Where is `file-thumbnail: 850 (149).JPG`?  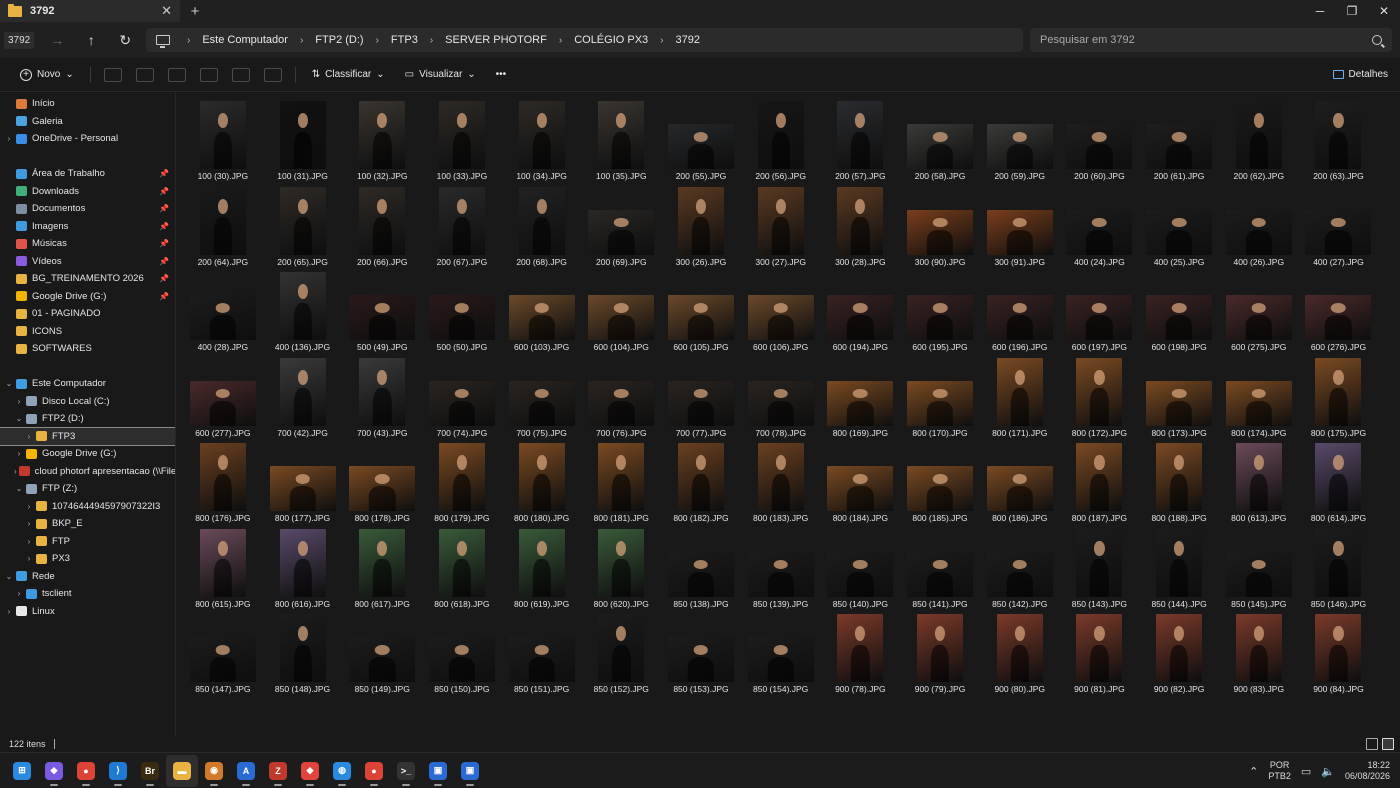
file-thumbnail: 850 (149).JPG is located at coordinates (382, 653).